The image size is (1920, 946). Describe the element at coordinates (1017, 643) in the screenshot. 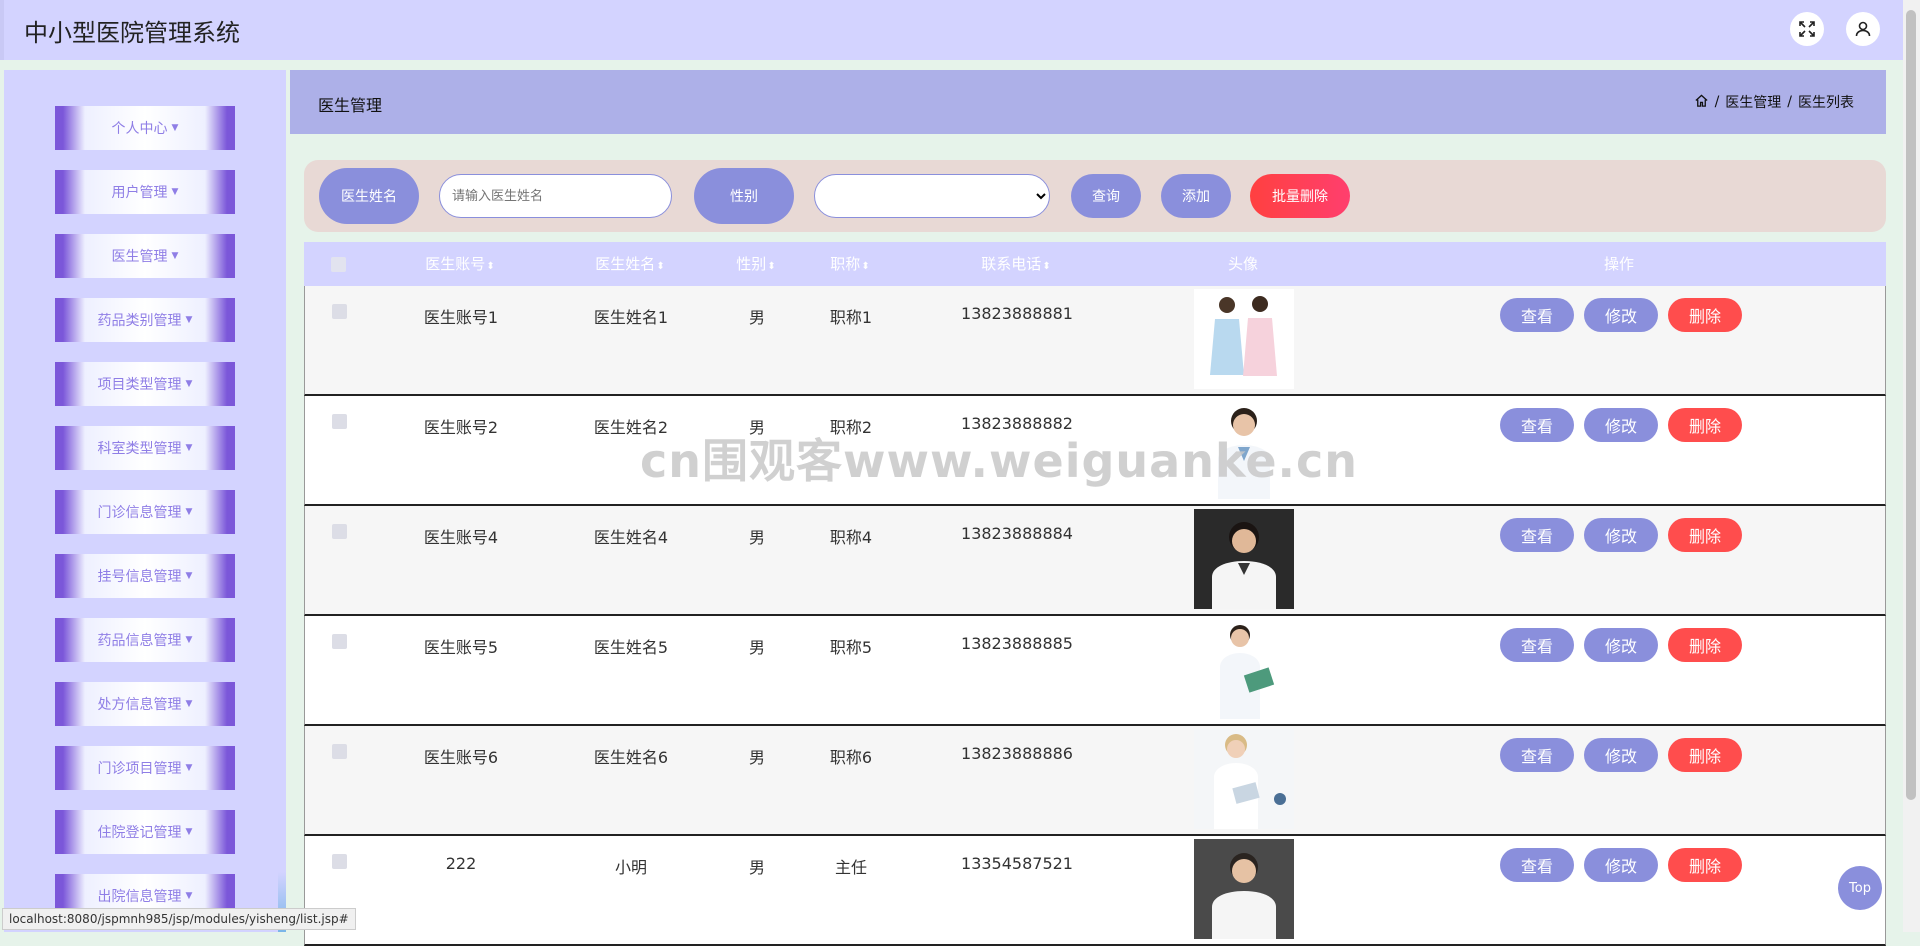

I see `cell-phone: 13823888885` at that location.